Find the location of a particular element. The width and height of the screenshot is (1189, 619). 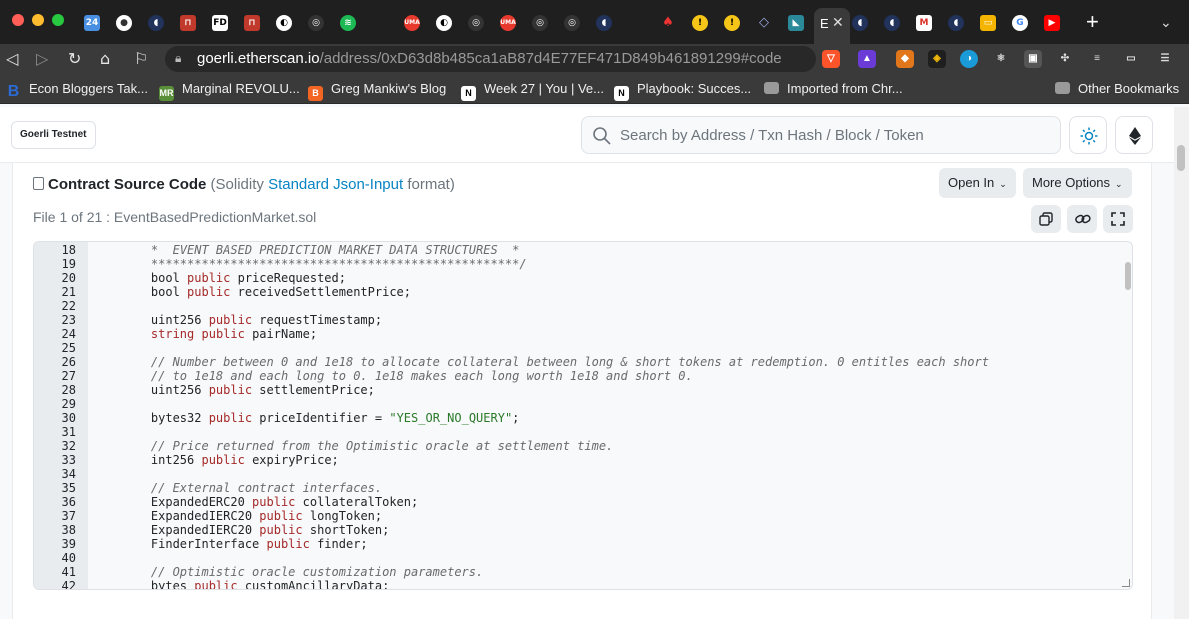

code-scrollbar-thumb is located at coordinates (1128, 276).